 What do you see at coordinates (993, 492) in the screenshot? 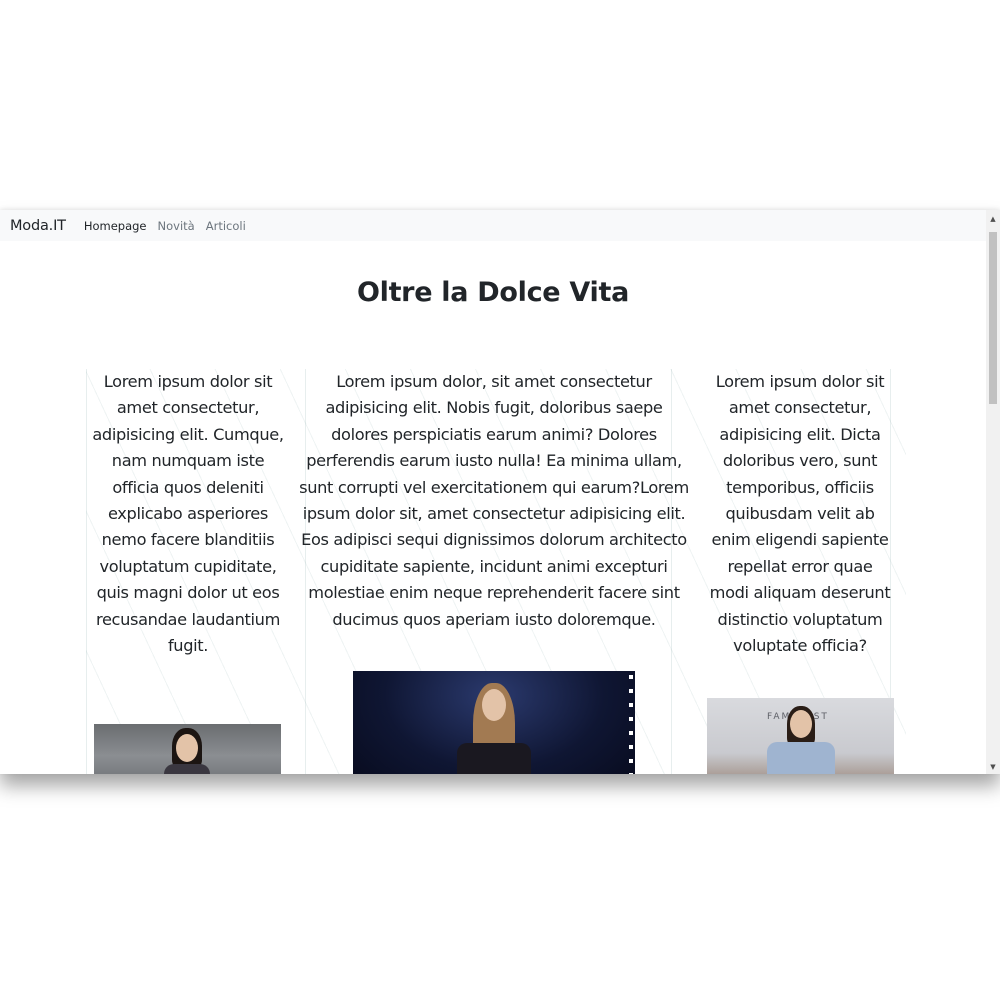
I see `vertical-scrollbar: ▲ ▼` at bounding box center [993, 492].